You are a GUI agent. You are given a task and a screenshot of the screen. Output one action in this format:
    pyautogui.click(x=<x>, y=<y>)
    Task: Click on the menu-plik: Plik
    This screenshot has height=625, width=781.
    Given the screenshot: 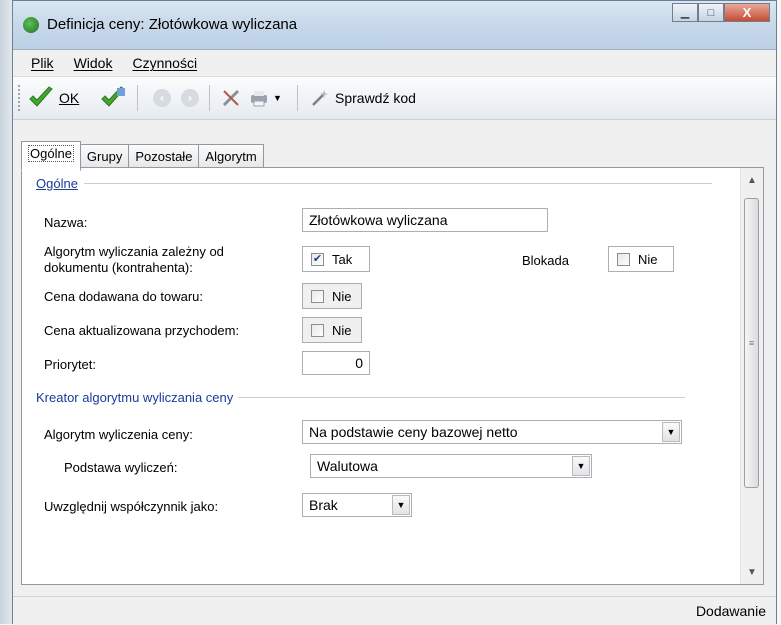 What is the action you would take?
    pyautogui.click(x=42, y=63)
    